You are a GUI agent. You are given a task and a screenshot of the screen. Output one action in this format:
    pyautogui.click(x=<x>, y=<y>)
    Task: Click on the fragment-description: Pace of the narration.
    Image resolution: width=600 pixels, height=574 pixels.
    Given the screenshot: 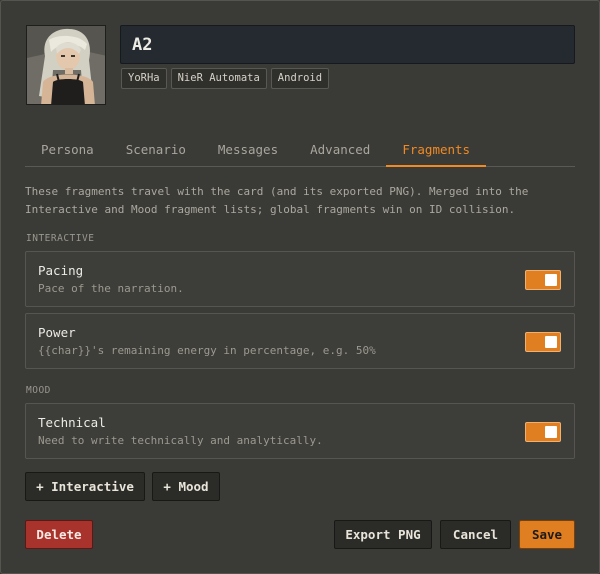 What is the action you would take?
    pyautogui.click(x=111, y=288)
    